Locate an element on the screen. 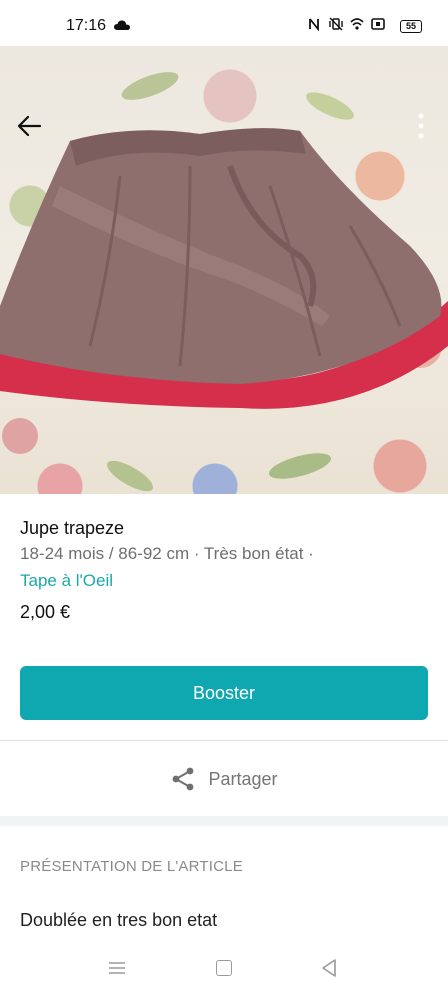  battery-icon: 55 is located at coordinates (411, 26).